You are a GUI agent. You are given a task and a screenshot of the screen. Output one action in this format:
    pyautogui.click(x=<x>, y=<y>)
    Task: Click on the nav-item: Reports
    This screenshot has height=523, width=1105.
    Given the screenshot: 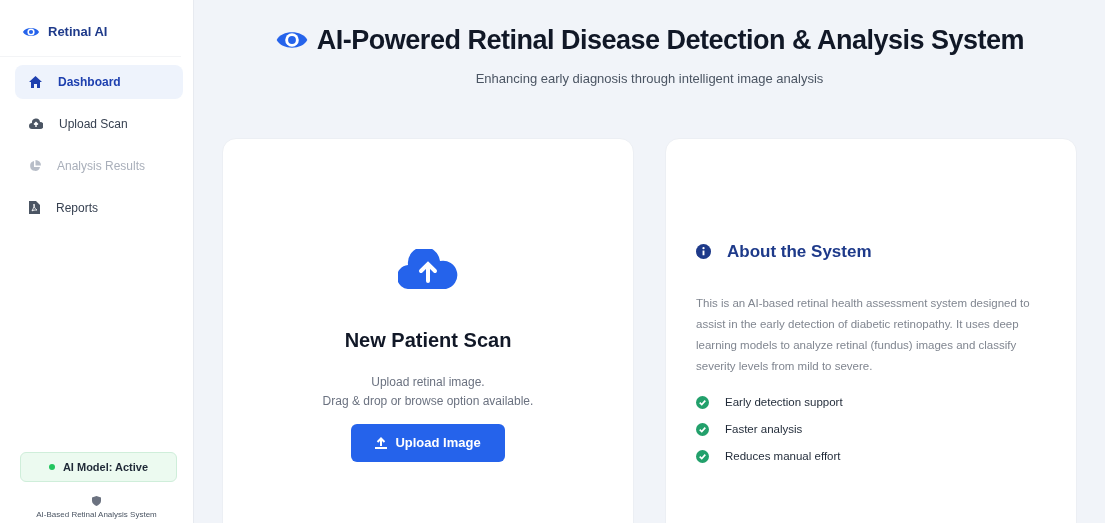 What is the action you would take?
    pyautogui.click(x=99, y=207)
    